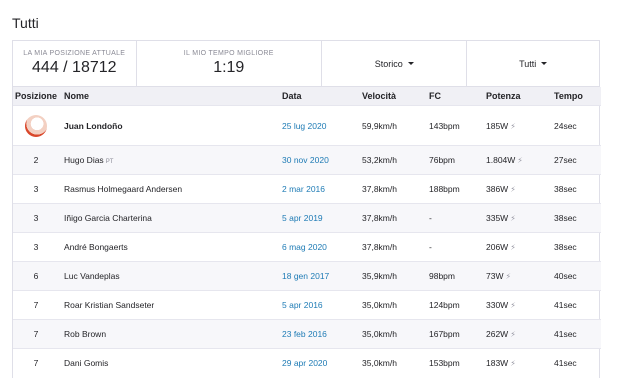 The image size is (640, 378). I want to click on row-athlete-cell: Juan Londoño, so click(168, 125).